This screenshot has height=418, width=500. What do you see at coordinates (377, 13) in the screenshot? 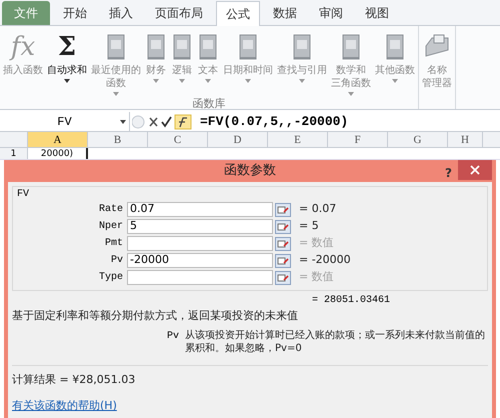
I see `ribbon-tab: 视图` at bounding box center [377, 13].